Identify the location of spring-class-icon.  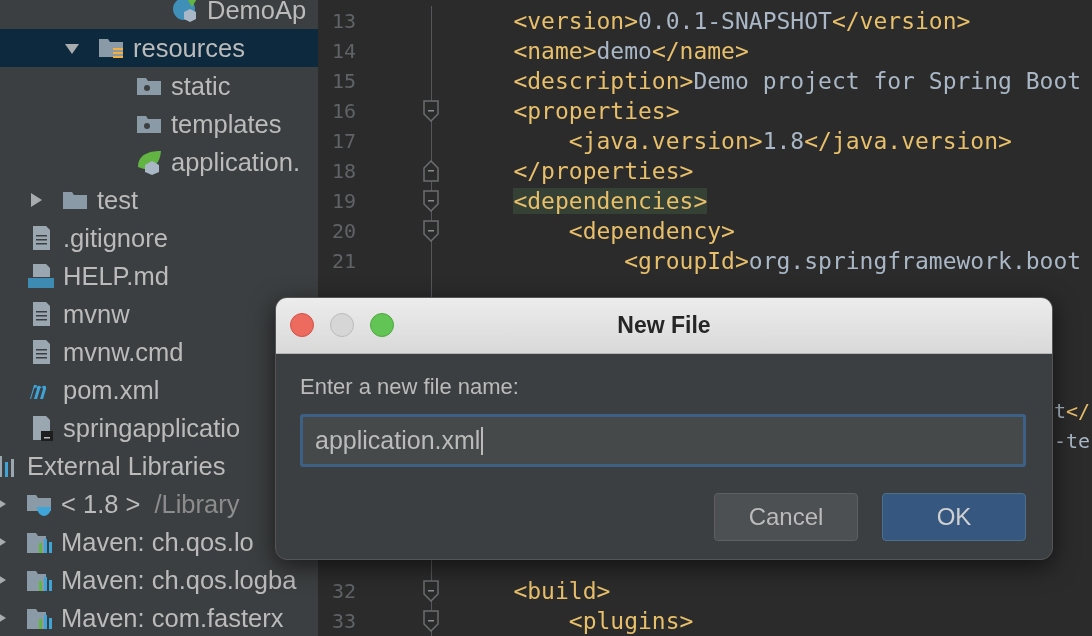
(185, 11).